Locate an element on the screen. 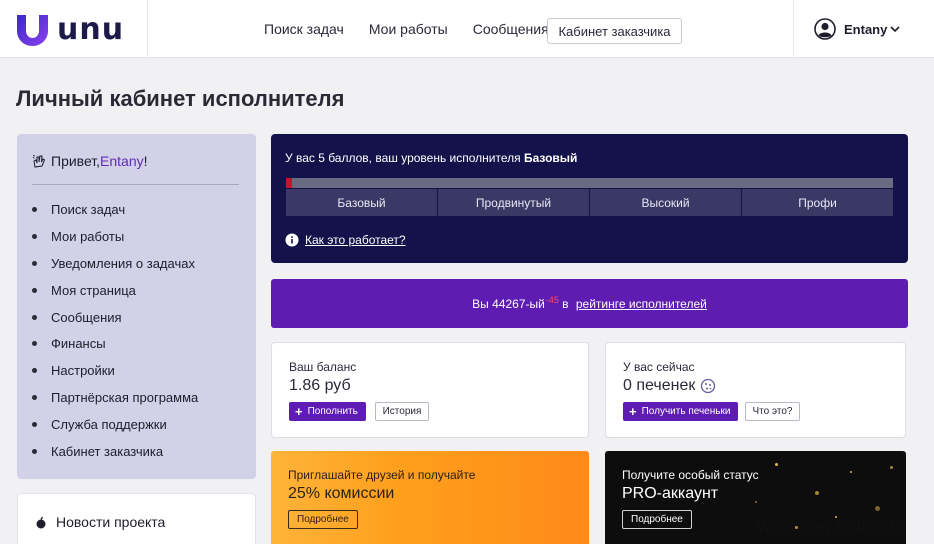 This screenshot has width=934, height=544. watermark: Webmoney-Rabota.ru is located at coordinates (830, 526).